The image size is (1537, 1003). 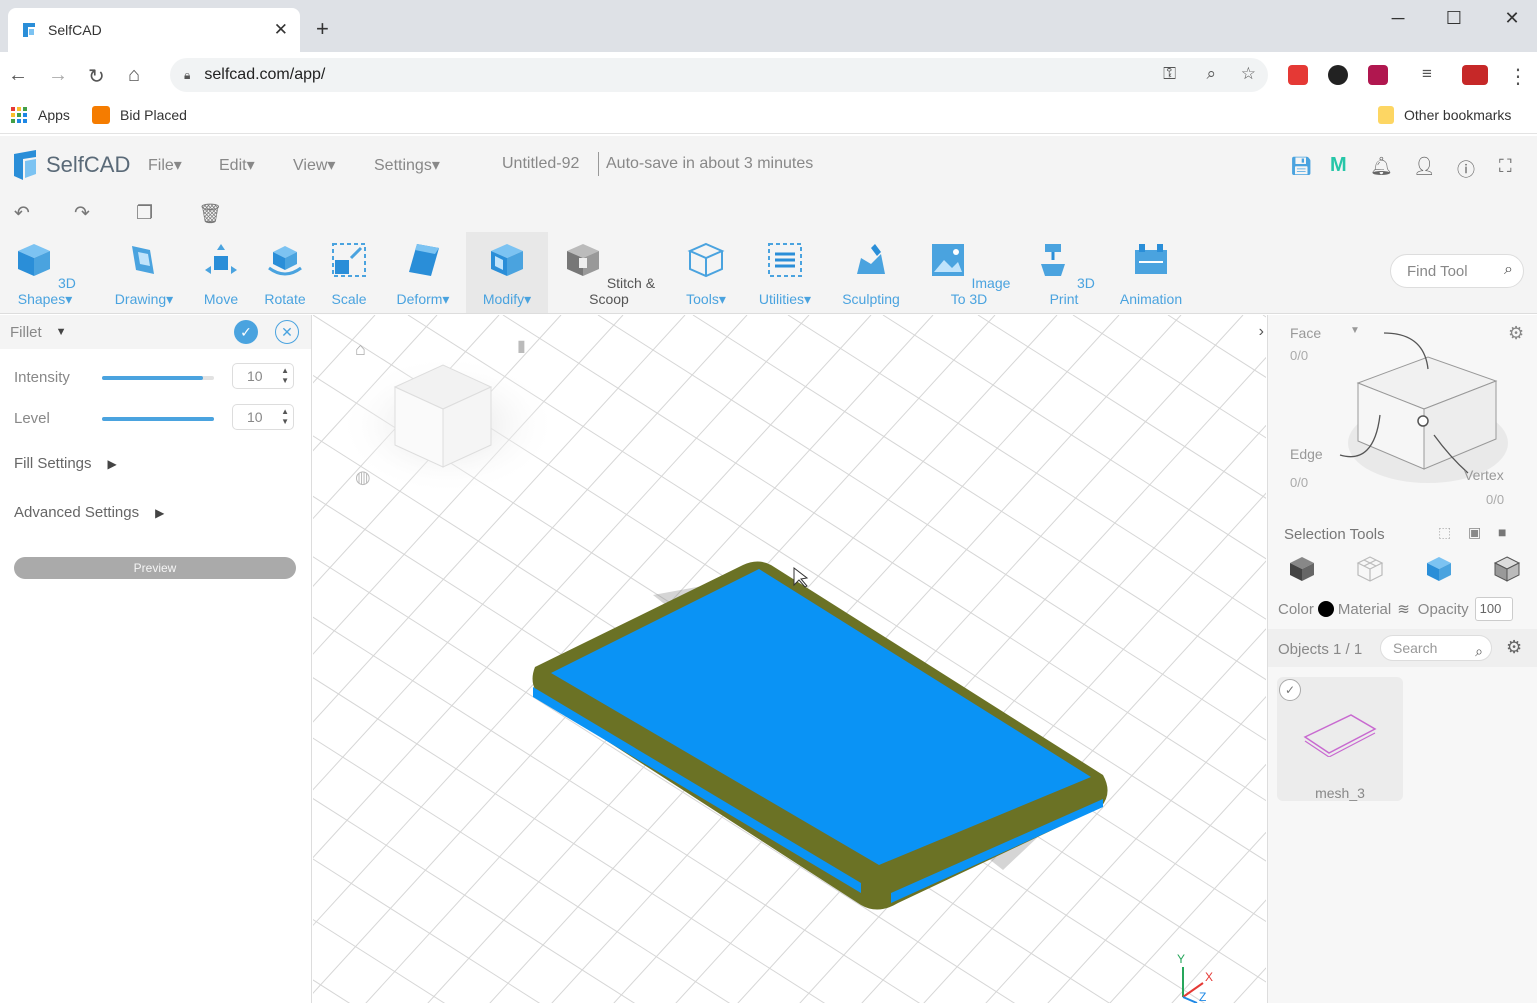 I want to click on tool-3d-print: 3D Print, so click(x=1064, y=273).